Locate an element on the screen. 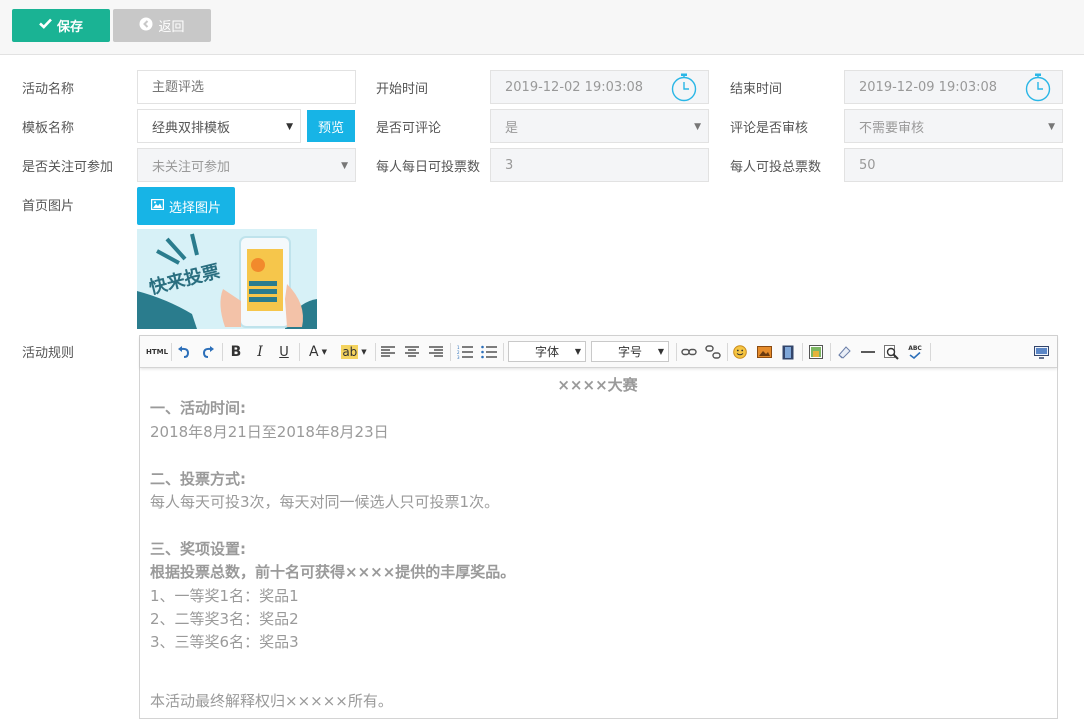 The width and height of the screenshot is (1084, 719). end-time-field: 2019-12-09 19:03:08 is located at coordinates (953, 87).